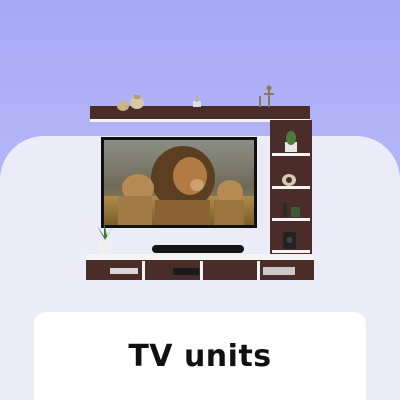 The image size is (400, 400). Describe the element at coordinates (200, 267) in the screenshot. I see `tv-console` at that location.